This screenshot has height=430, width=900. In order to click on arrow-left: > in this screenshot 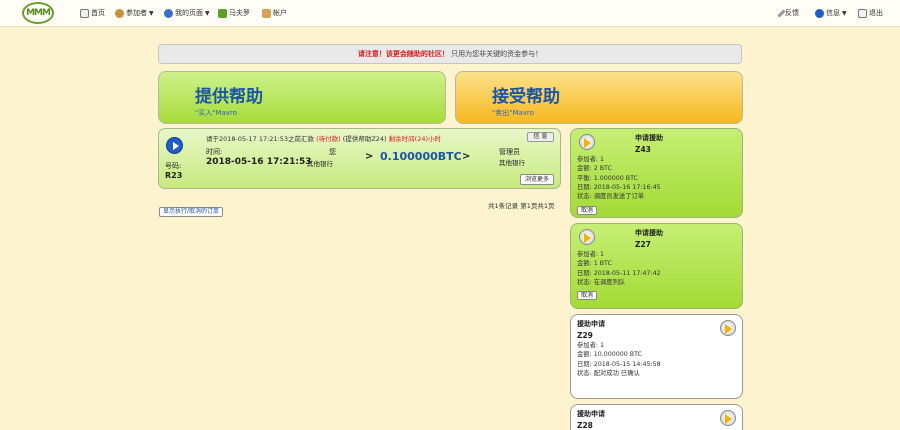, I will do `click(369, 156)`.